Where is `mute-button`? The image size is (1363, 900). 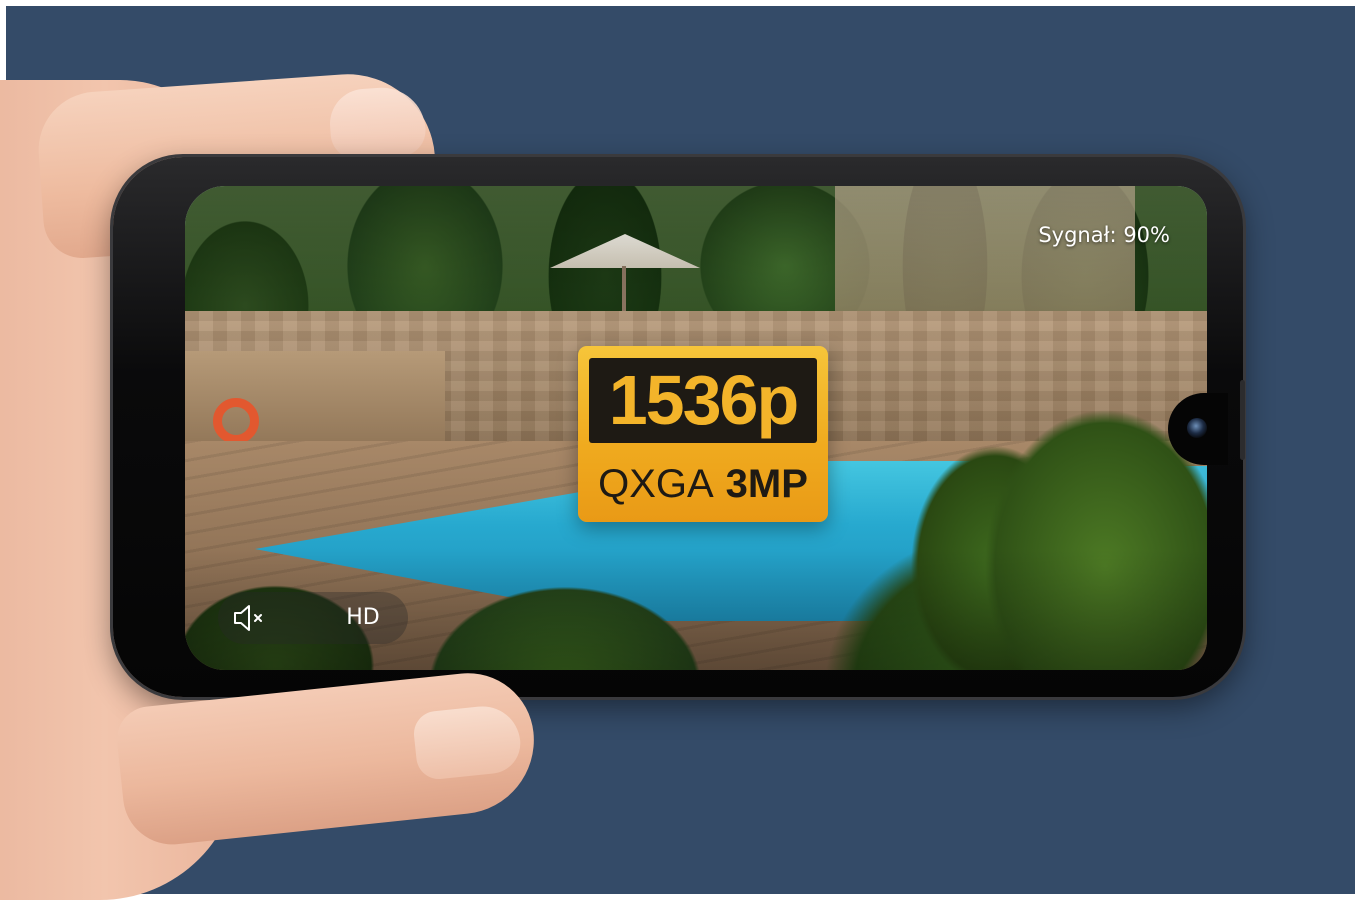 mute-button is located at coordinates (250, 618).